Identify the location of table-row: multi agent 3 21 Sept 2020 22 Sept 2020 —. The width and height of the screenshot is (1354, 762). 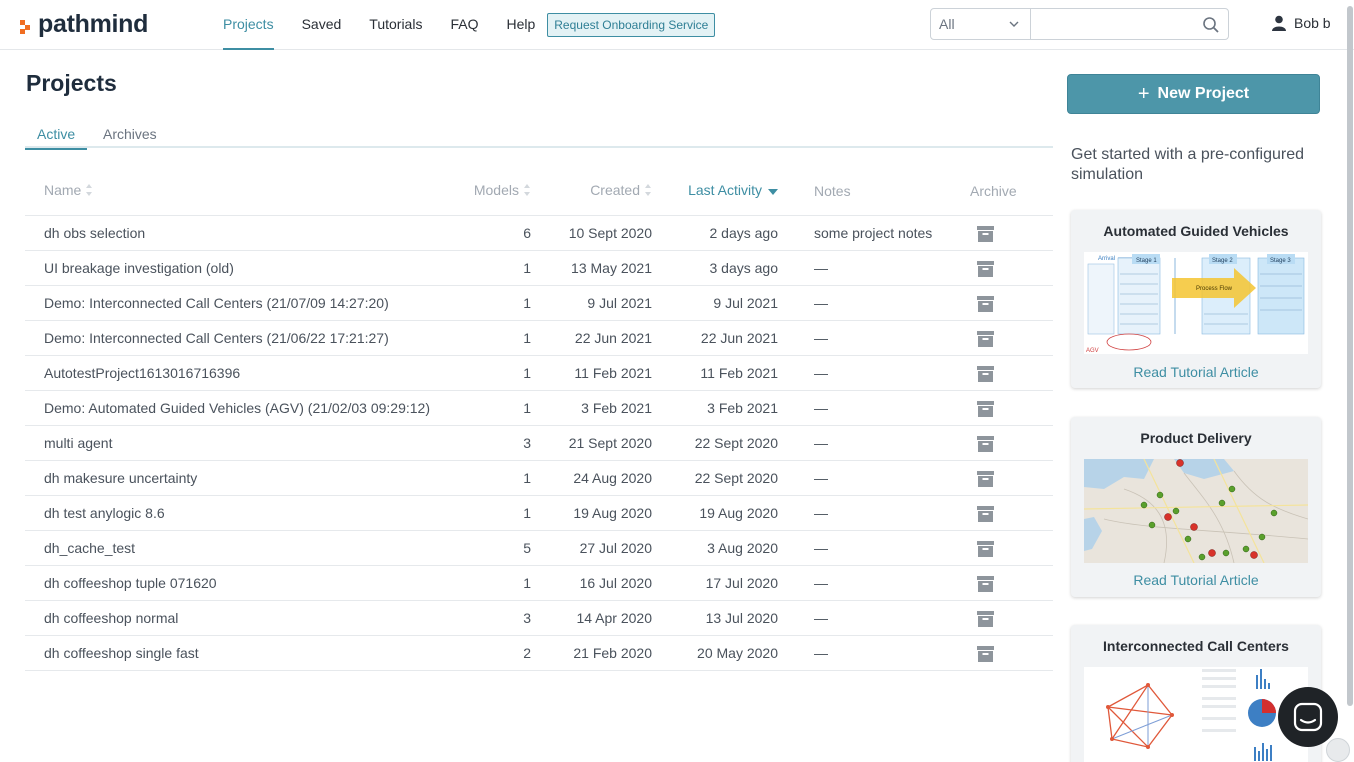
(539, 443).